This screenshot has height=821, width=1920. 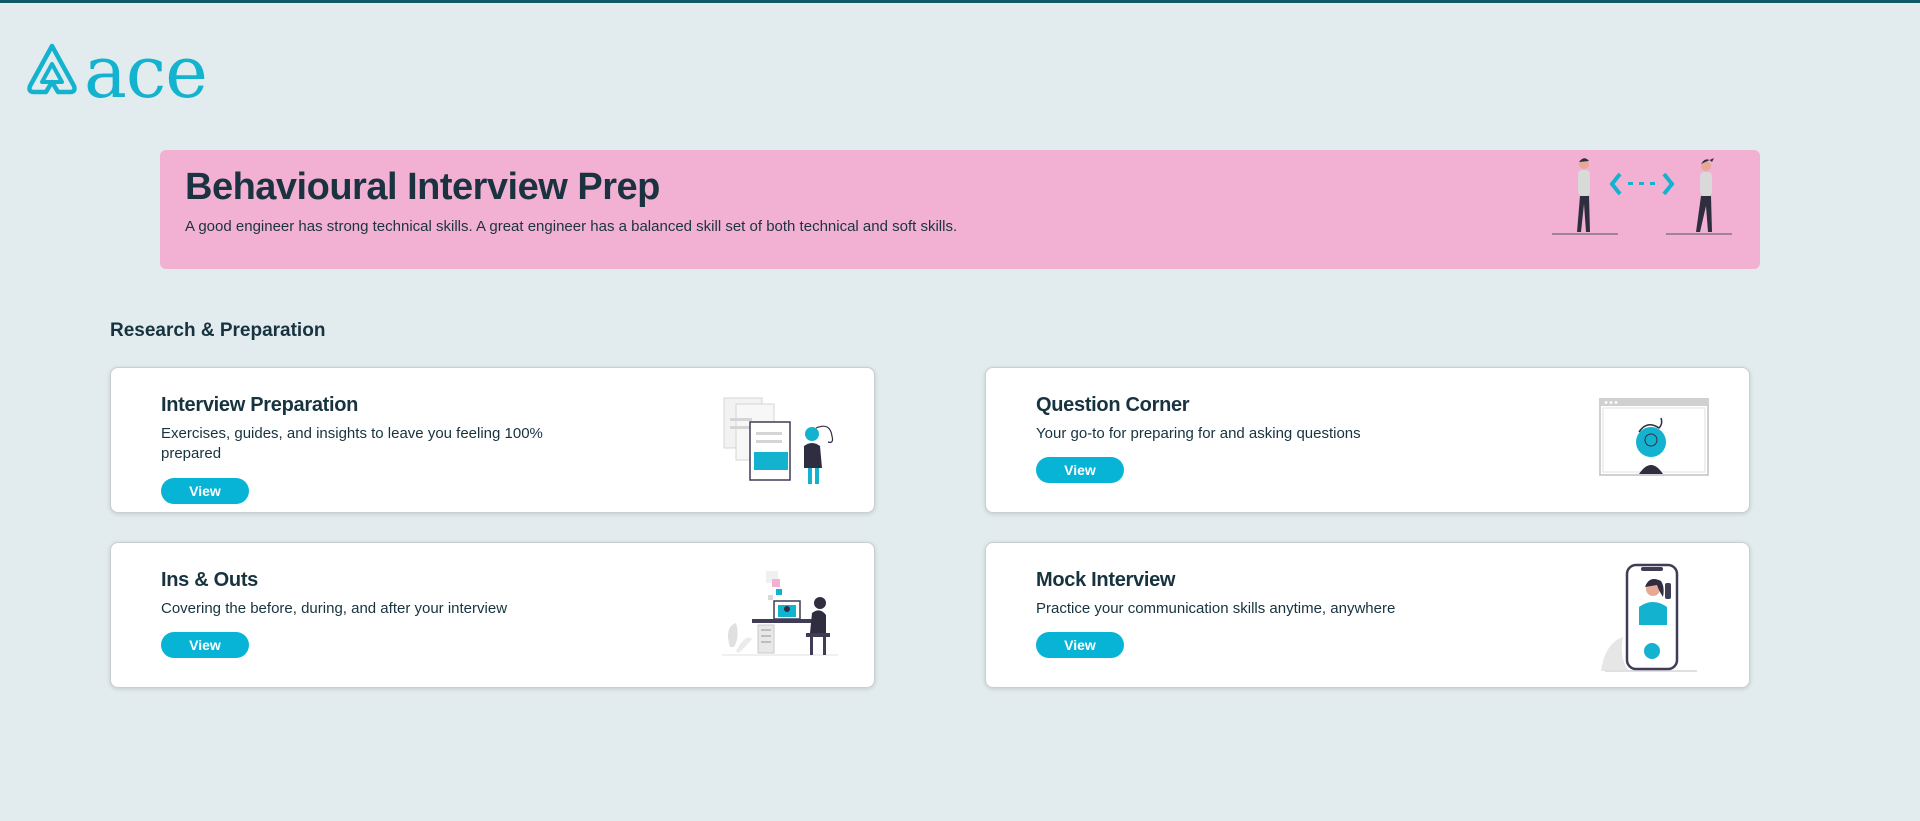 What do you see at coordinates (1113, 405) in the screenshot?
I see `card-title: Question Corner` at bounding box center [1113, 405].